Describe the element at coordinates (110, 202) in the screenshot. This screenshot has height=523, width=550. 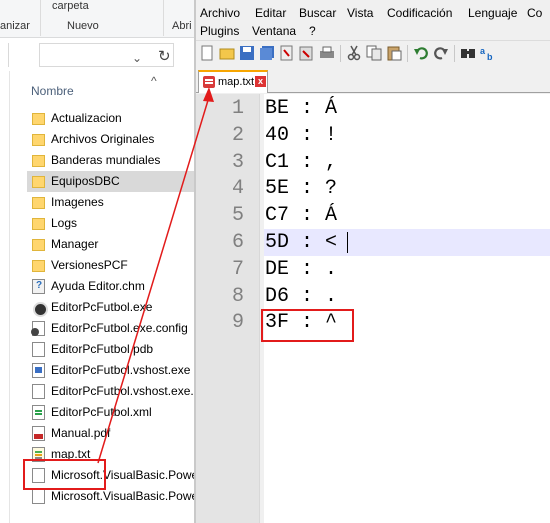
I see `file-row: Imagenes` at that location.